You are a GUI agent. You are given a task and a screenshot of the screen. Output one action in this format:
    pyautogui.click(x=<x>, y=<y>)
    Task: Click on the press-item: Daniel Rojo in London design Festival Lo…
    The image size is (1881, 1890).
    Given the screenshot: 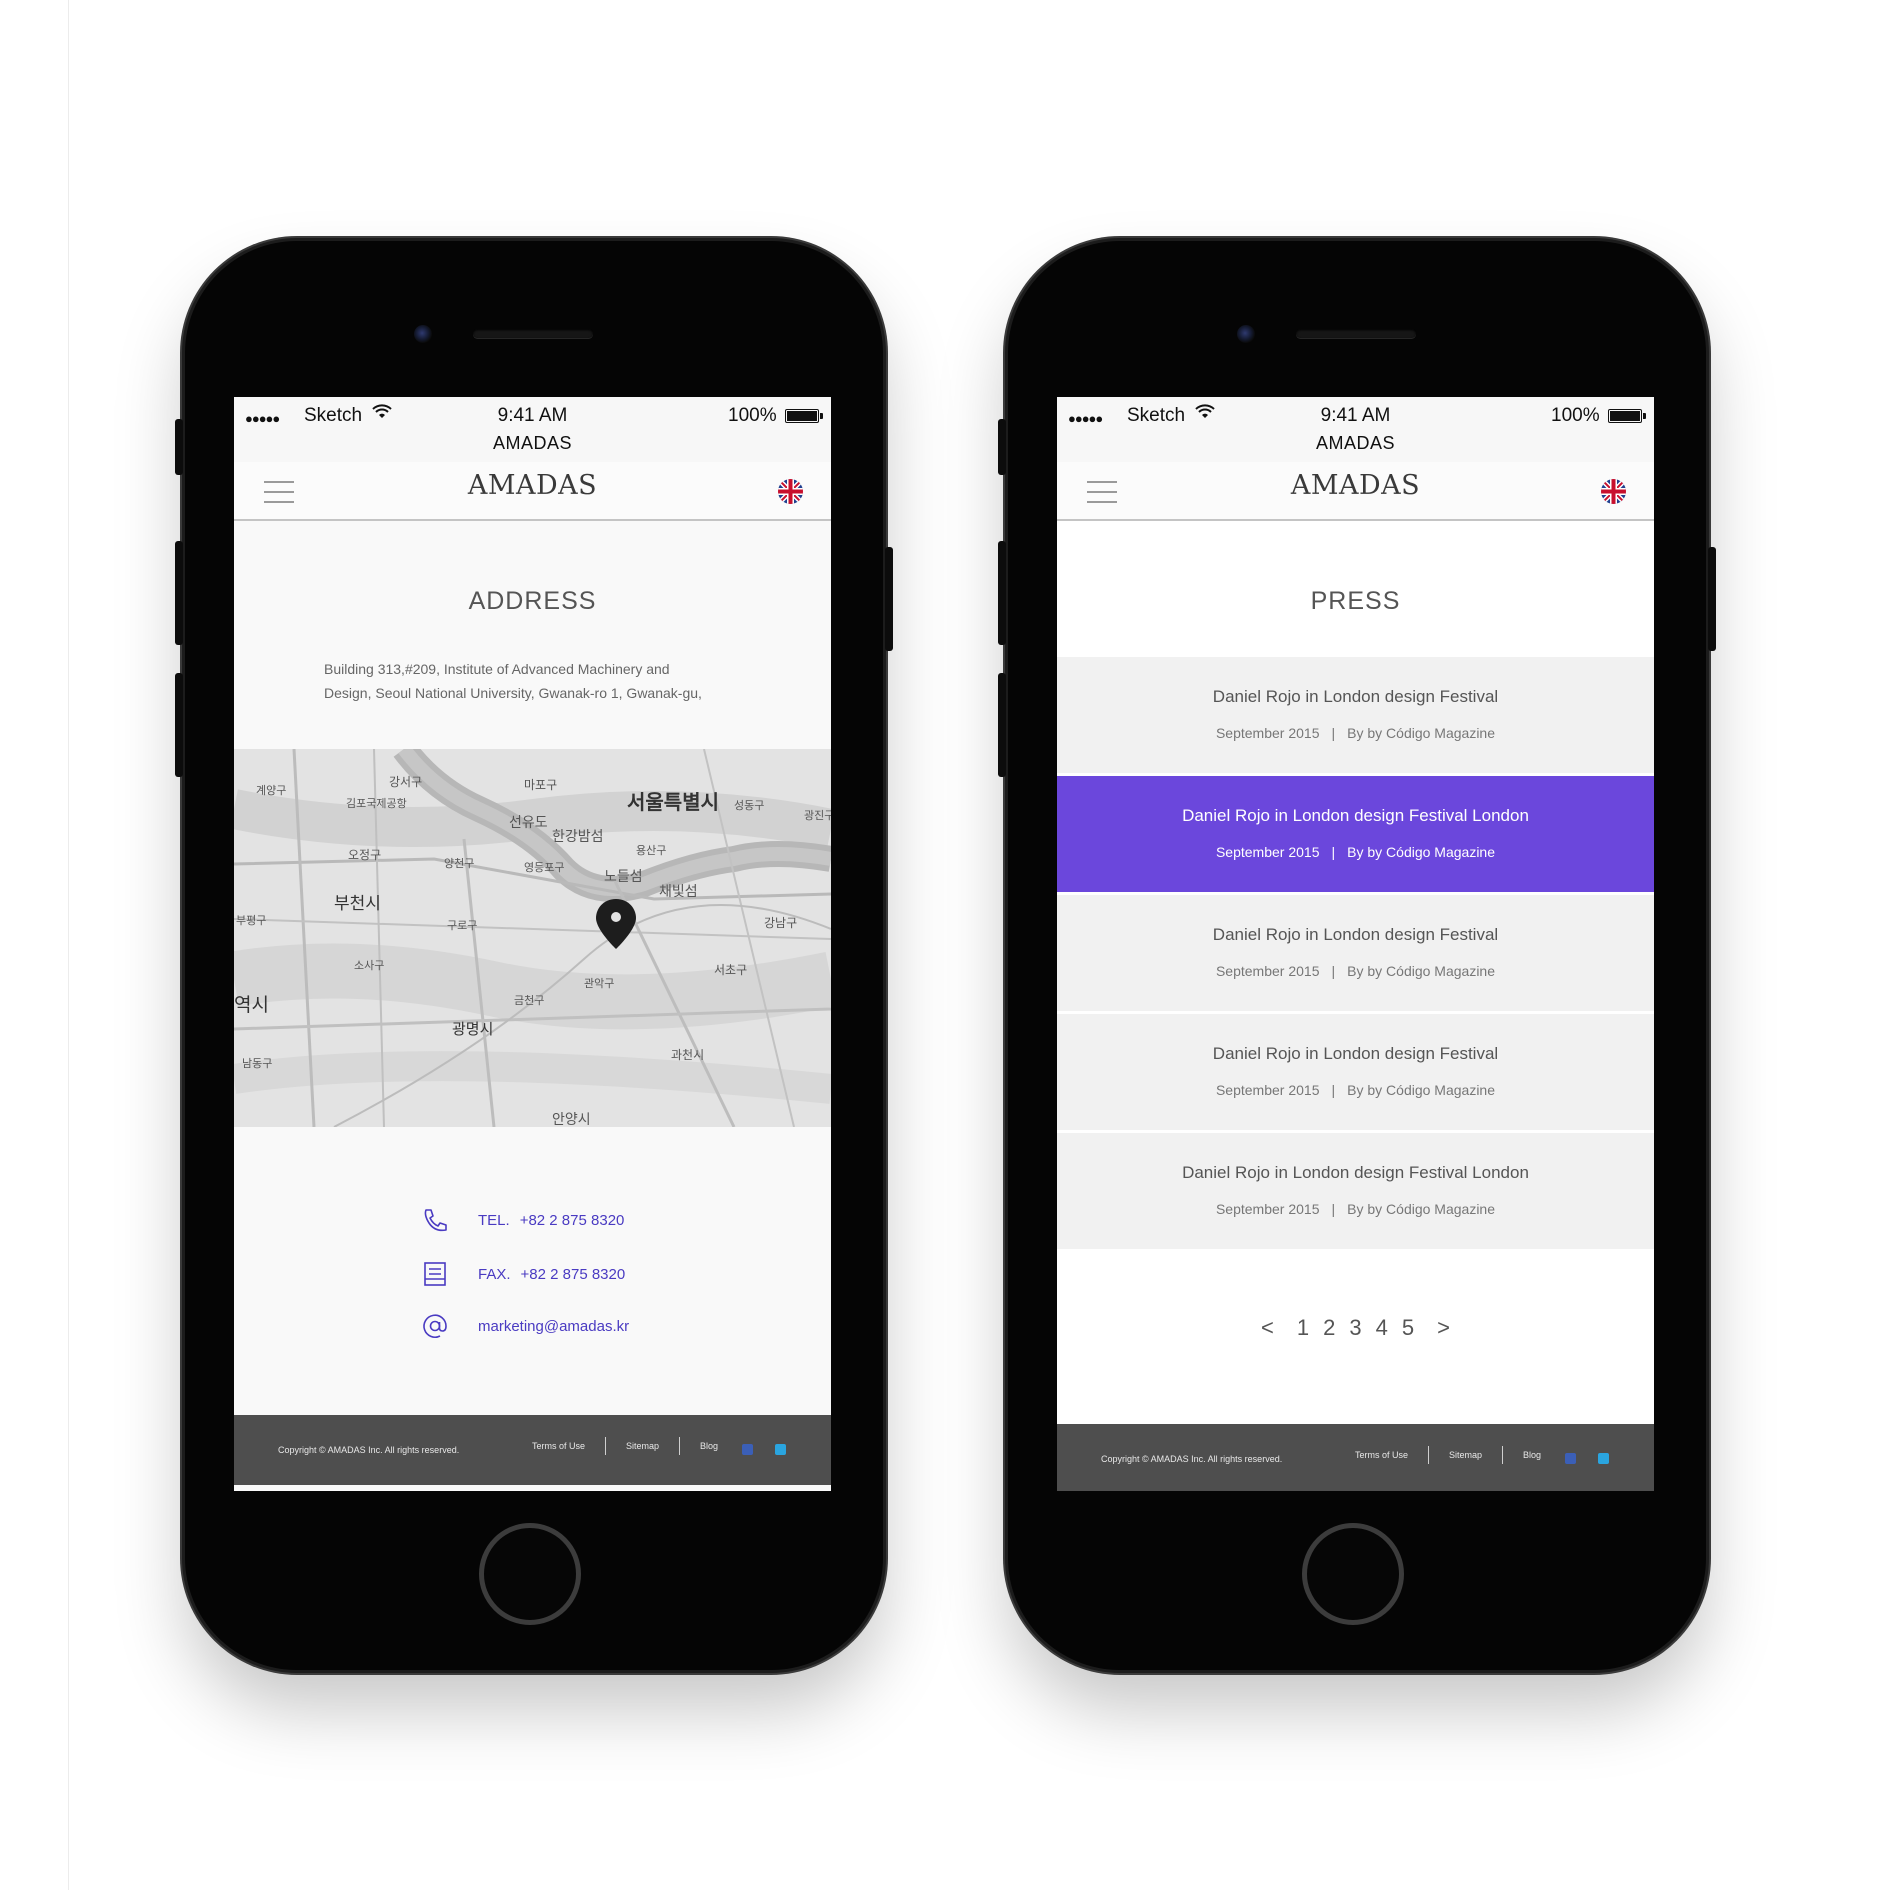 What is the action you would take?
    pyautogui.click(x=1355, y=1191)
    